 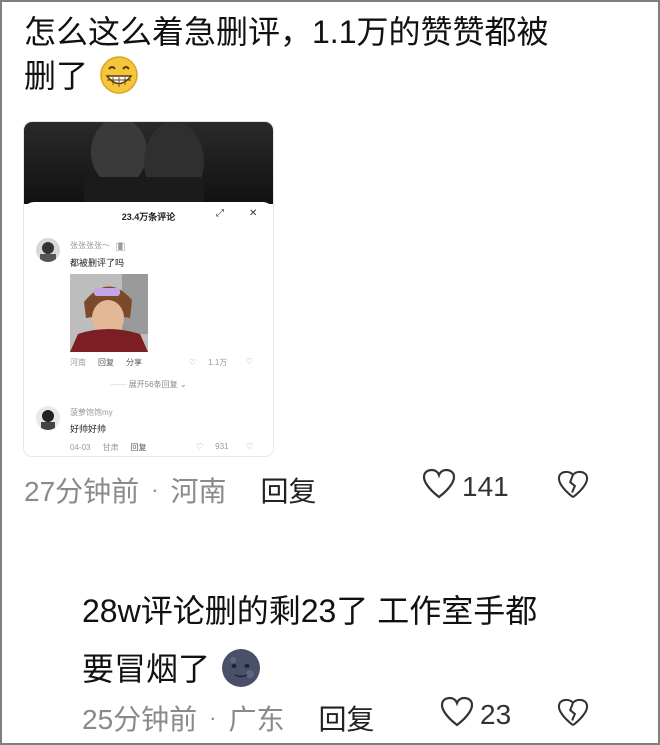 I want to click on comment-b-meta: 04-03 甘肃 回复, so click(x=108, y=447).